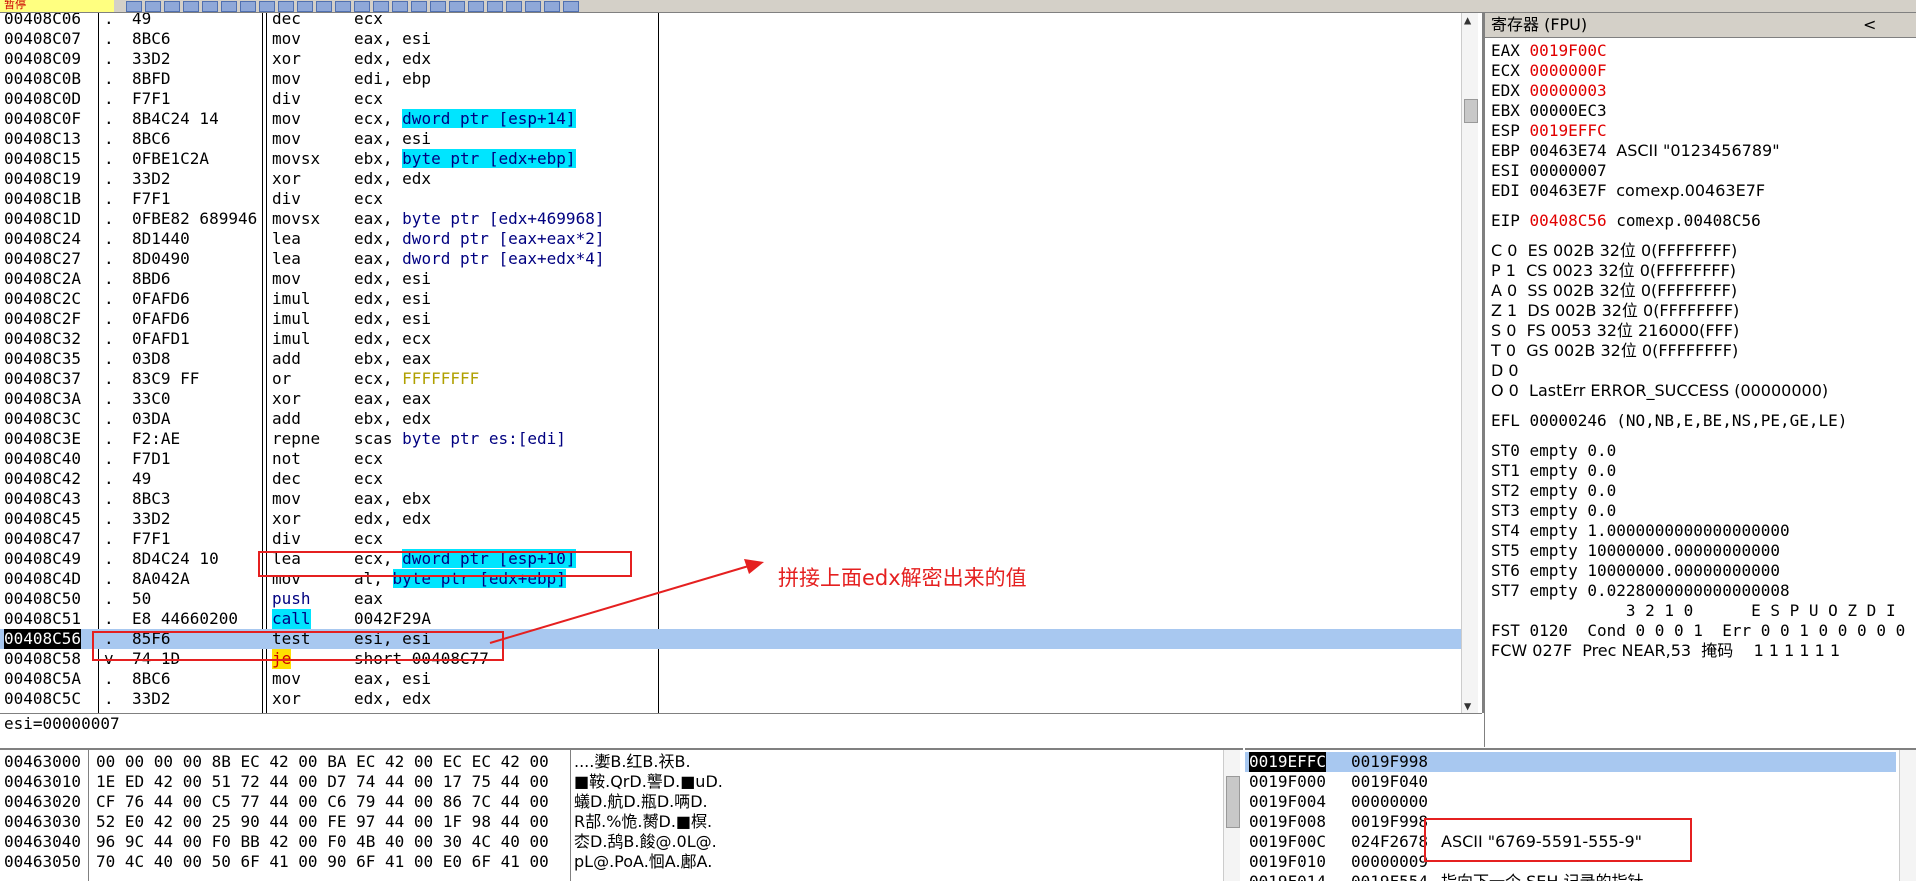 This screenshot has height=881, width=1916. I want to click on flag-row: P 1 CS 0023 32位 0(FFFFFFFF), so click(1613, 271).